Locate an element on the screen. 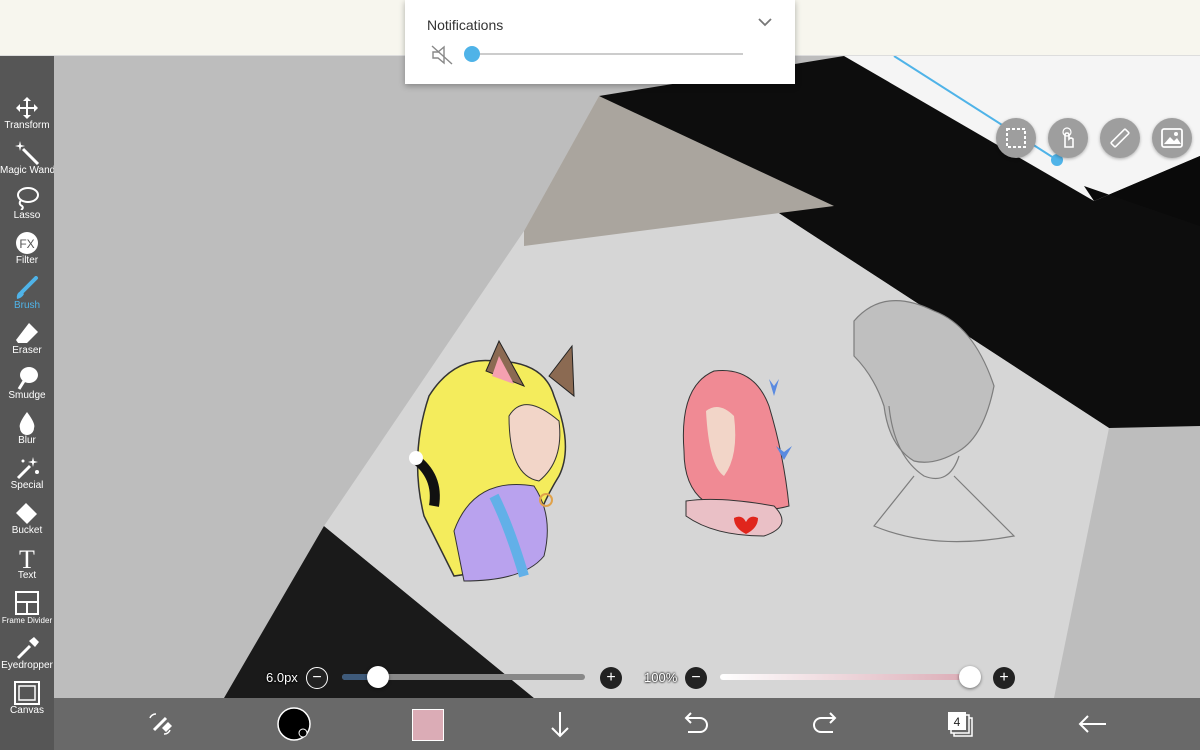  tool-transform: Transform is located at coordinates (27, 112).